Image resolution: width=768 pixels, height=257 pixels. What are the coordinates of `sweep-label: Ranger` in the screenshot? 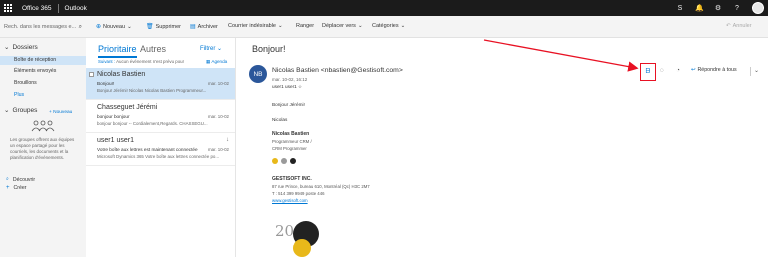 It's located at (305, 26).